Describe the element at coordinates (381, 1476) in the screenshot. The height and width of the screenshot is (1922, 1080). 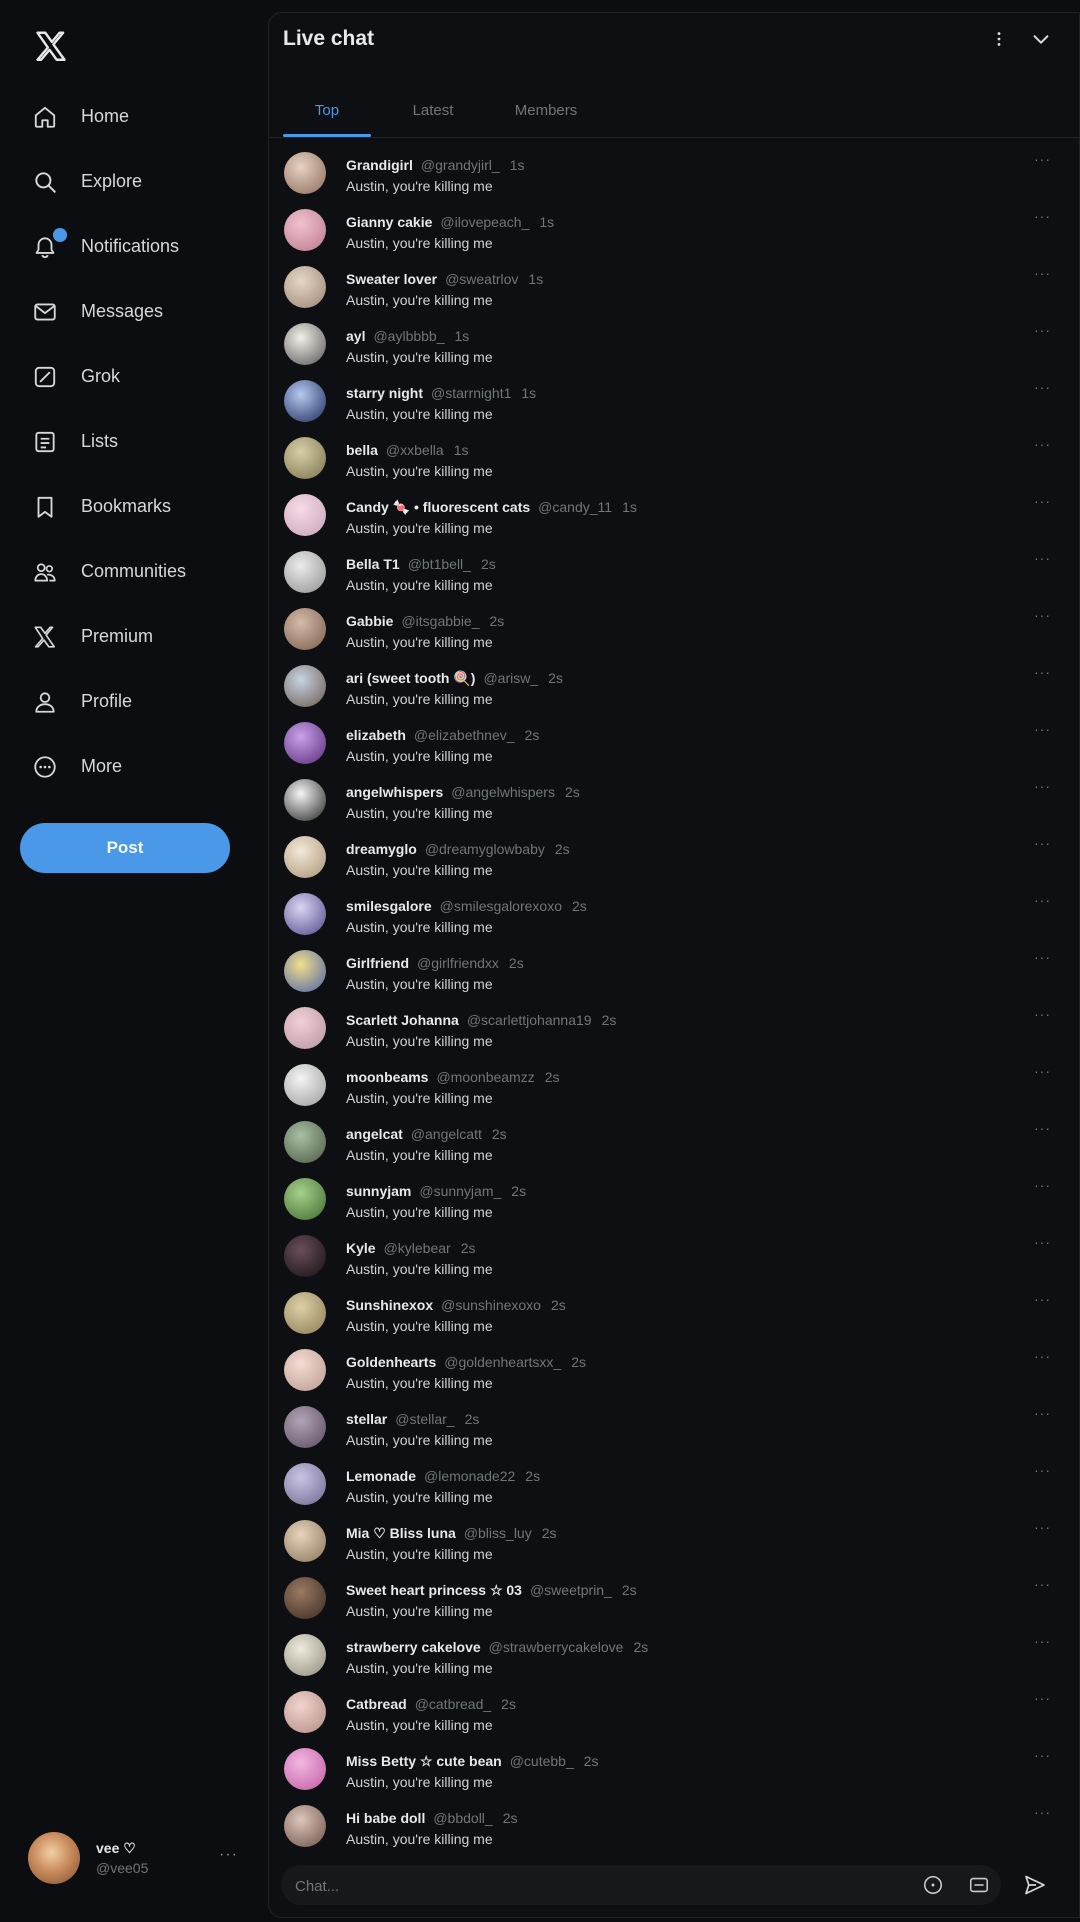
I see `message-author-name: Lemonade` at that location.